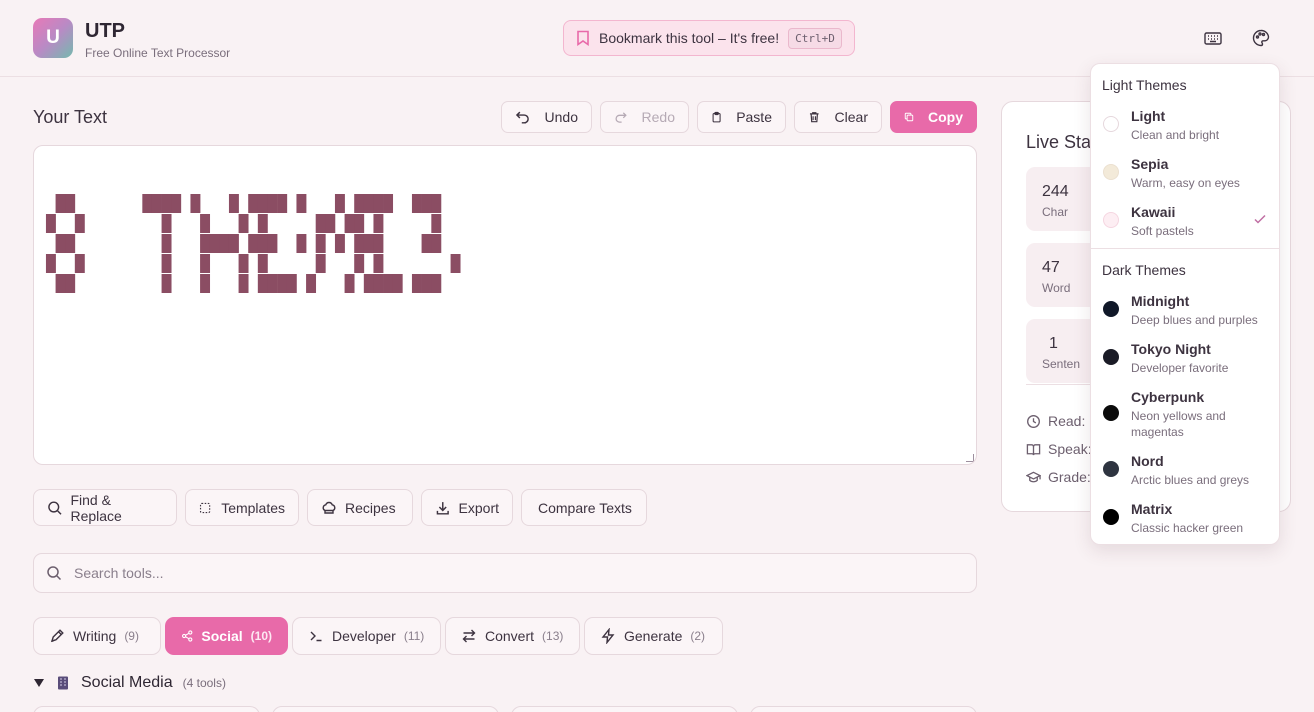  I want to click on book-icon, so click(1033, 449).